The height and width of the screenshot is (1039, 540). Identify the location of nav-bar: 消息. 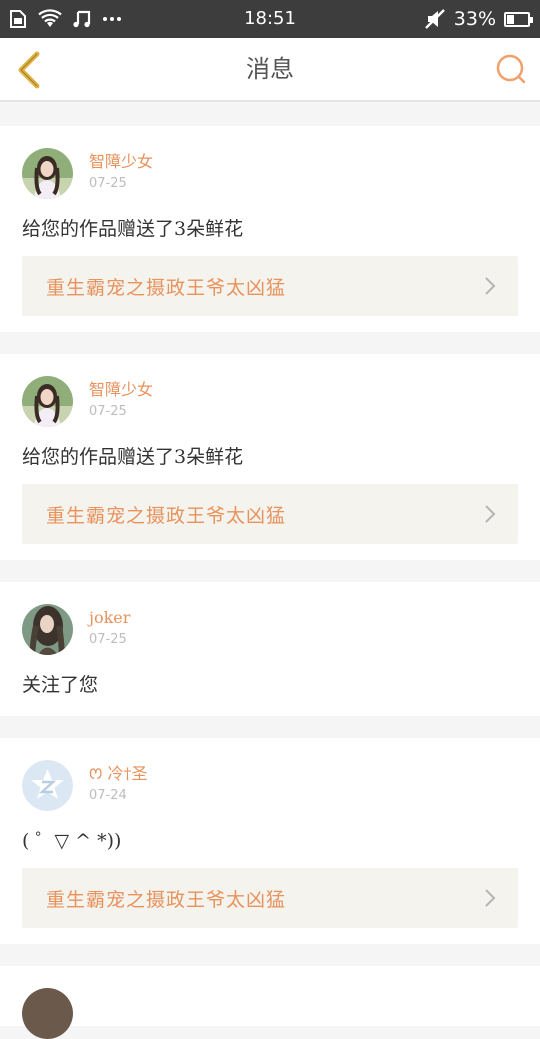
(270, 70).